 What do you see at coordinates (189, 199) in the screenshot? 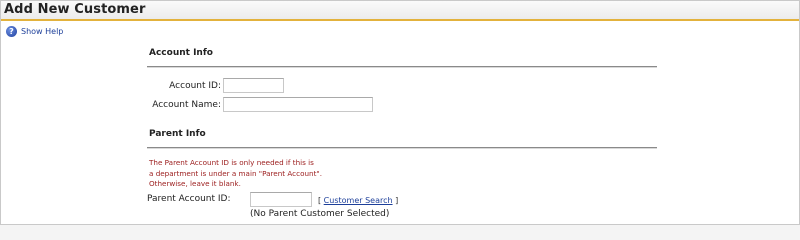
I see `parent-account-id-label: Parent Account ID:` at bounding box center [189, 199].